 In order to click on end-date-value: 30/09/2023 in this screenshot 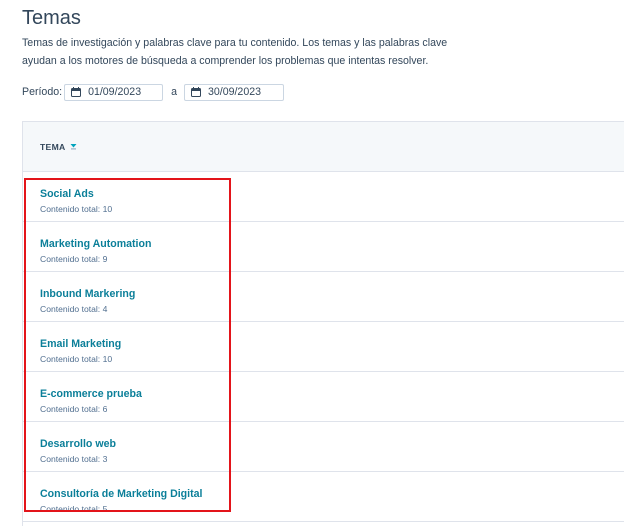, I will do `click(234, 92)`.